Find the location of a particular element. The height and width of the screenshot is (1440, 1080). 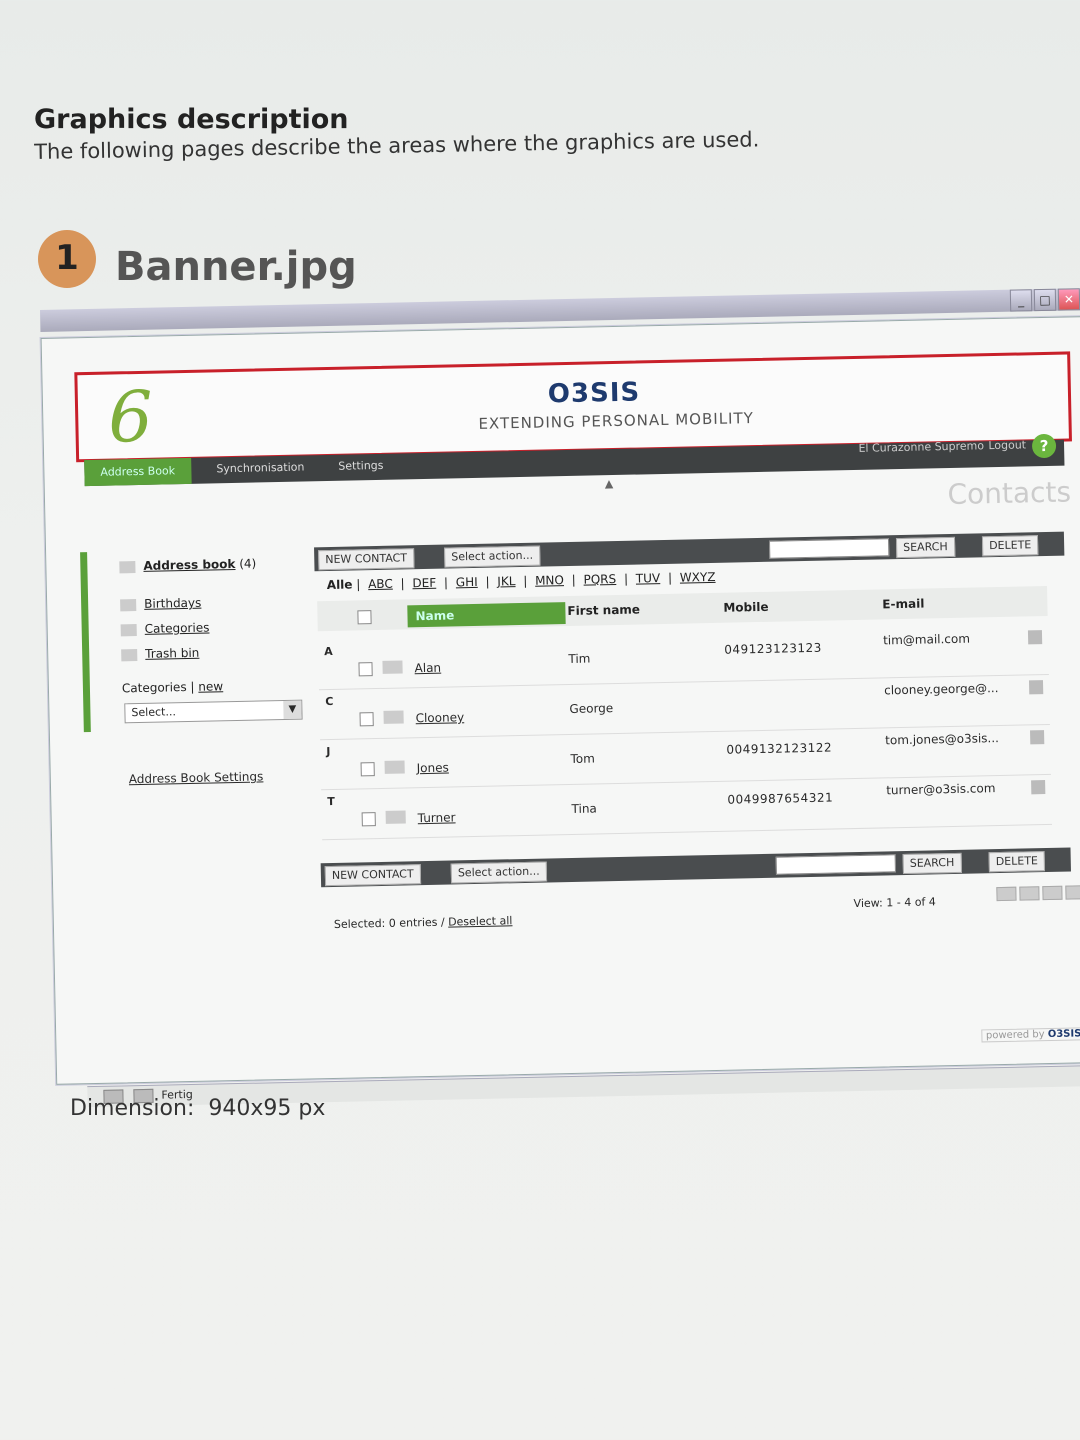

contact-name-link: Clooney is located at coordinates (439, 717).